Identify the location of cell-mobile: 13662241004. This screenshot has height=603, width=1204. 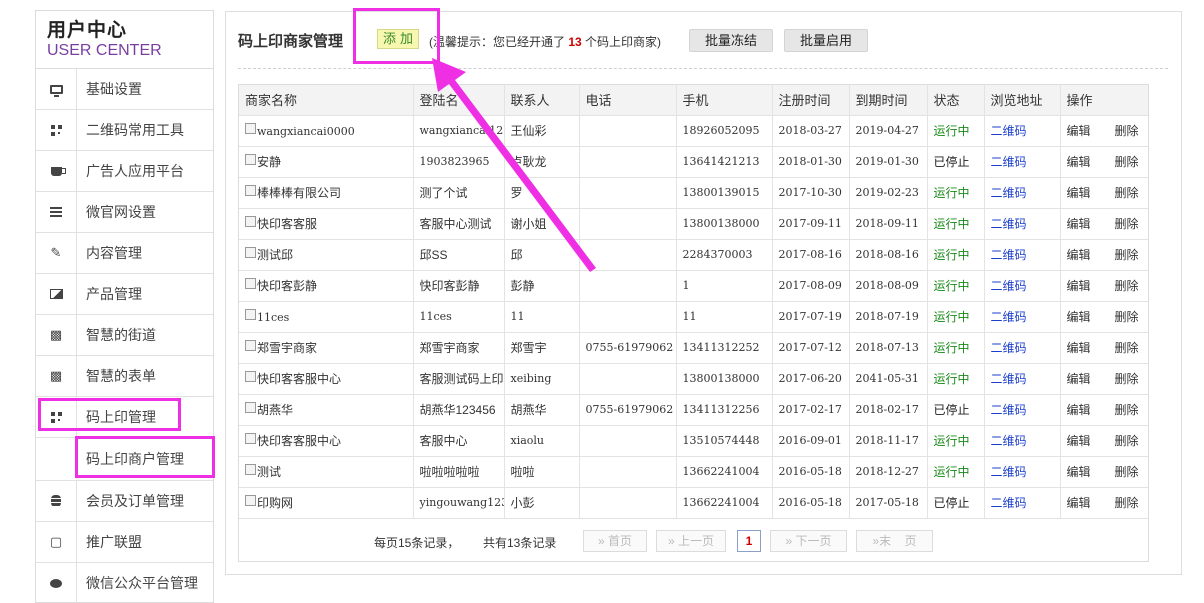
(724, 503).